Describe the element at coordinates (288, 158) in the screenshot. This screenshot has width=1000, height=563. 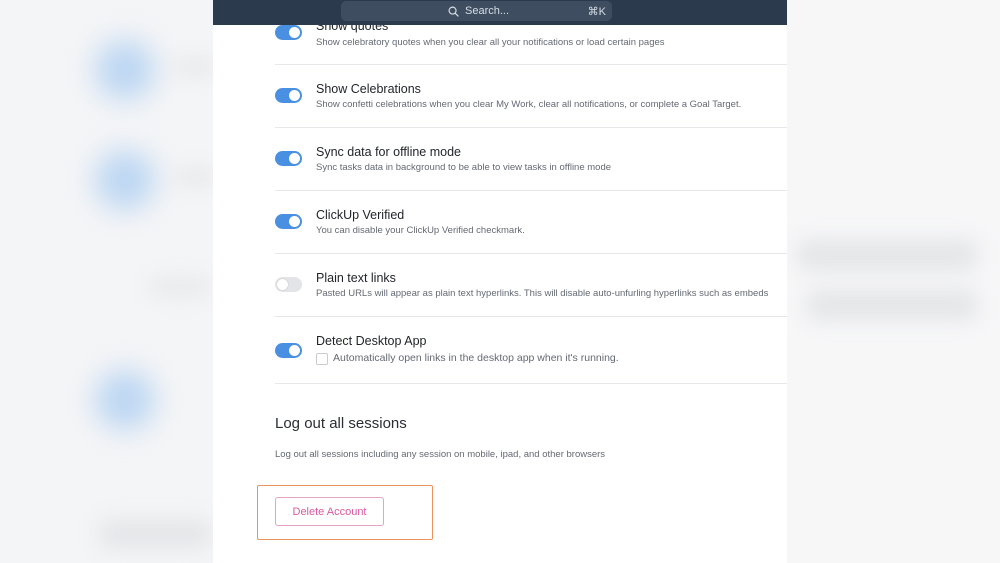
I see `sync-offline-toggle` at that location.